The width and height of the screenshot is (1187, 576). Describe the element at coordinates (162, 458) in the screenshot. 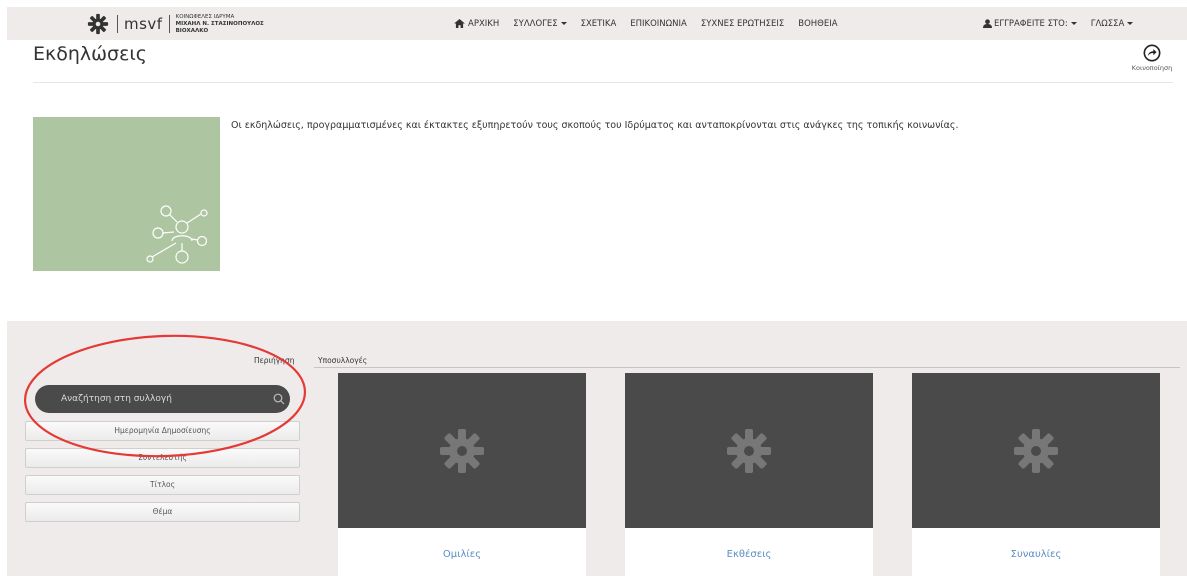

I see `sort-by-contributor-button: Συντελεστής` at that location.